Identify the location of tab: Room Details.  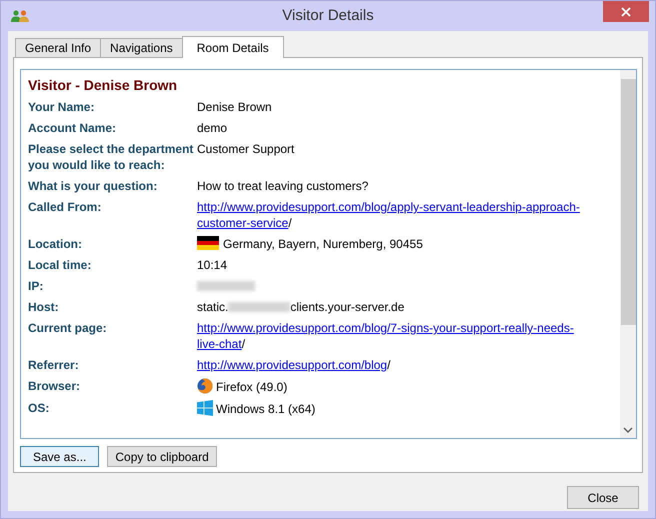
(233, 47).